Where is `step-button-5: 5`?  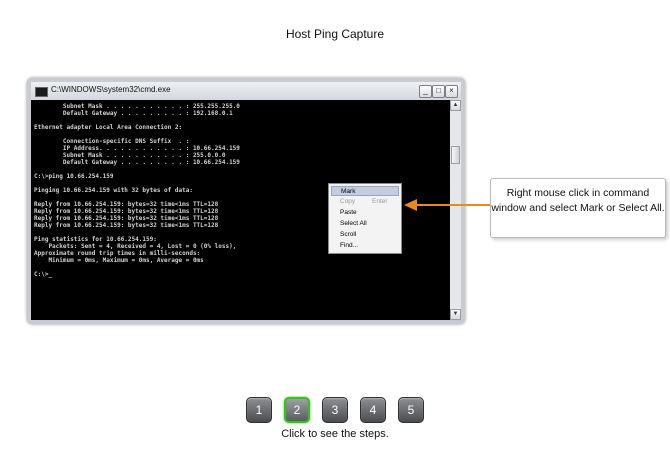
step-button-5: 5 is located at coordinates (411, 410).